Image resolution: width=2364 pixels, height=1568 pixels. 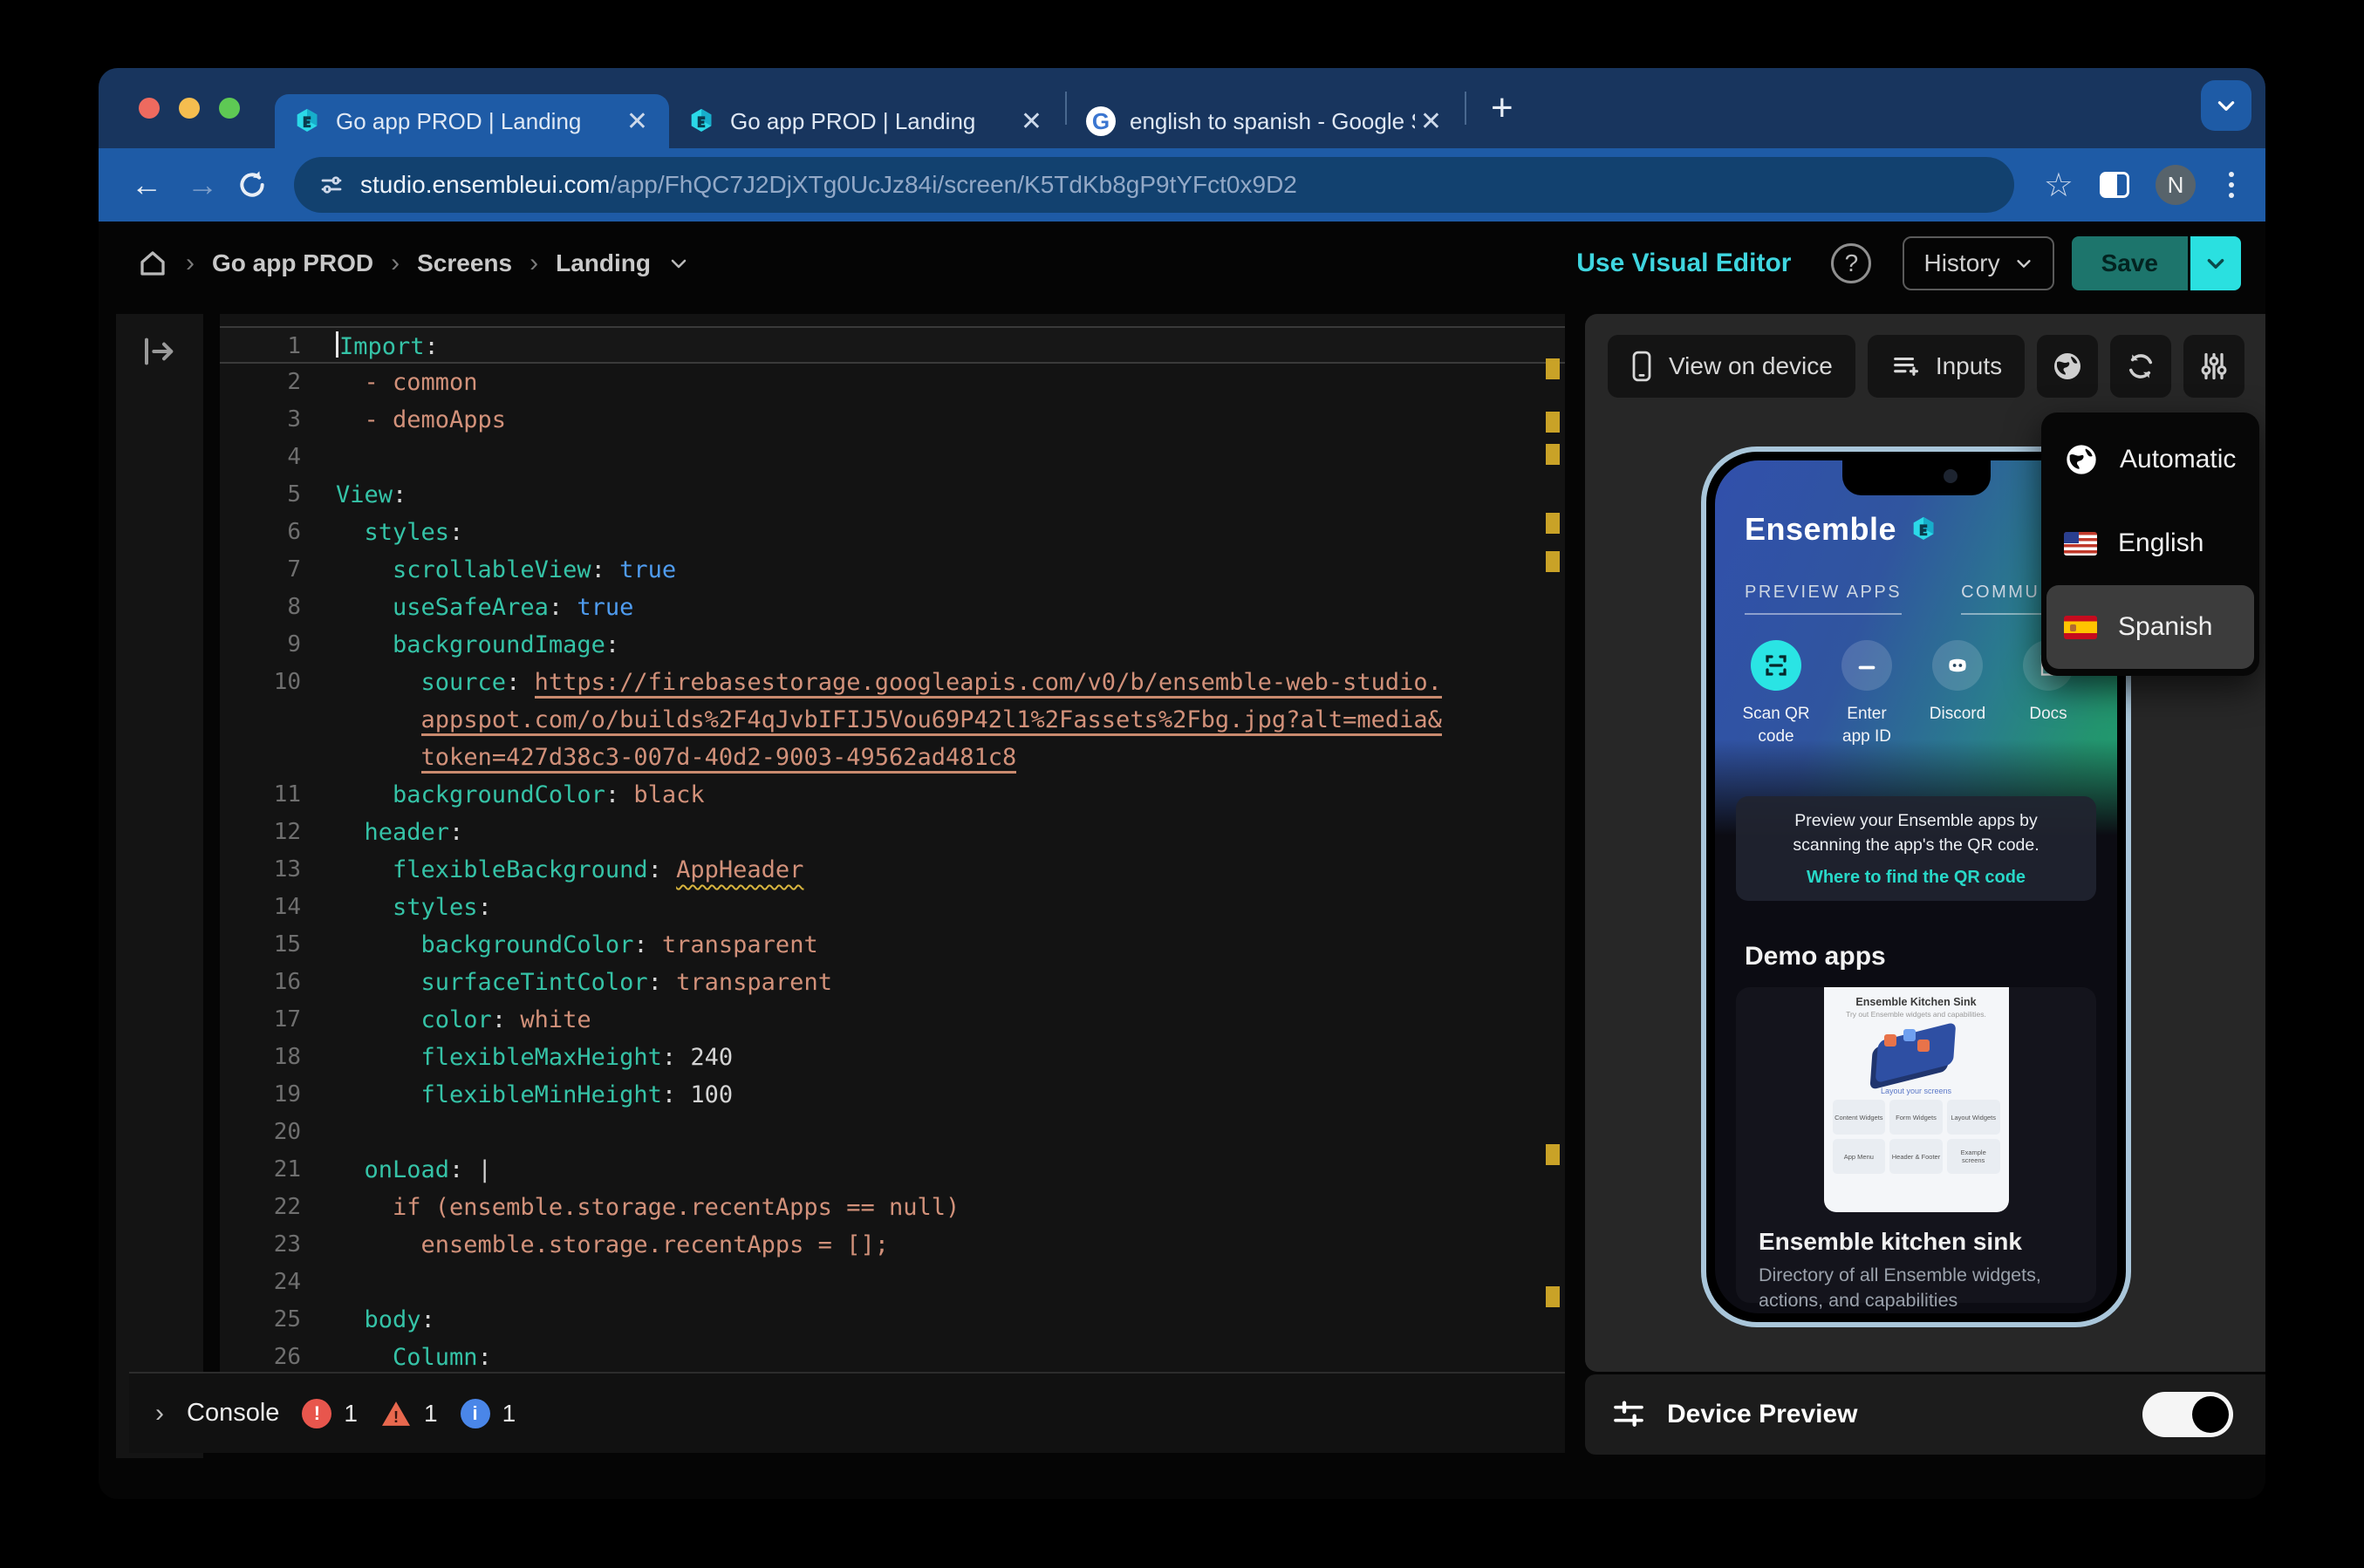 I want to click on code-row: 11 backgroundColor: black, so click(x=892, y=795).